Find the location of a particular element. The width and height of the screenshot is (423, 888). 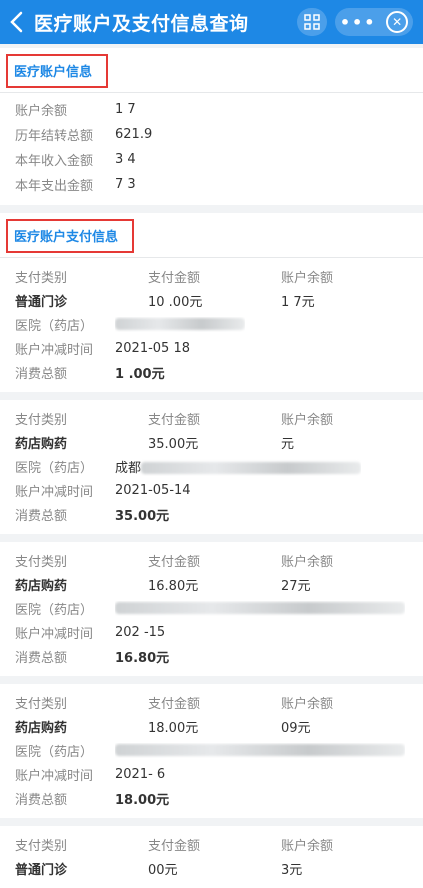

payment-info-header: 医疗账户支付信息 is located at coordinates (211, 235).